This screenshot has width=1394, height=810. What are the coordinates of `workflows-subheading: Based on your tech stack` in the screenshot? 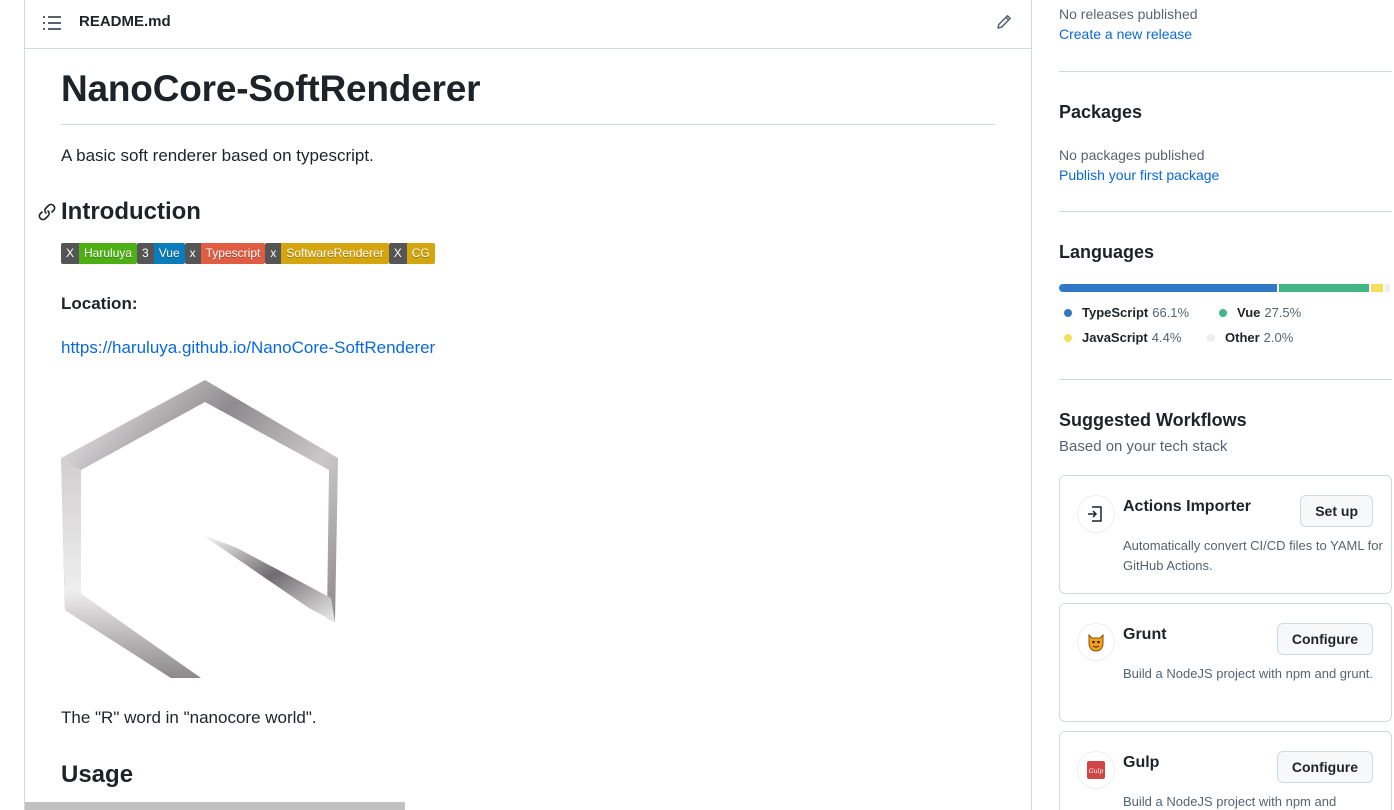 It's located at (1143, 446).